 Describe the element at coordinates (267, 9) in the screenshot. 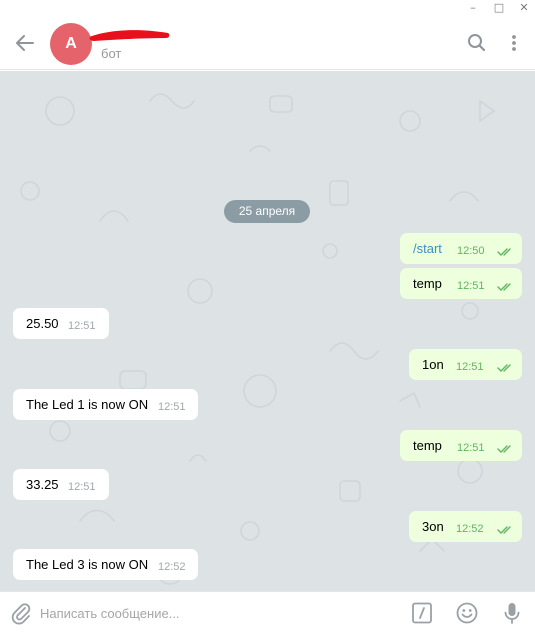

I see `window-titlebar: – □ ✕` at that location.